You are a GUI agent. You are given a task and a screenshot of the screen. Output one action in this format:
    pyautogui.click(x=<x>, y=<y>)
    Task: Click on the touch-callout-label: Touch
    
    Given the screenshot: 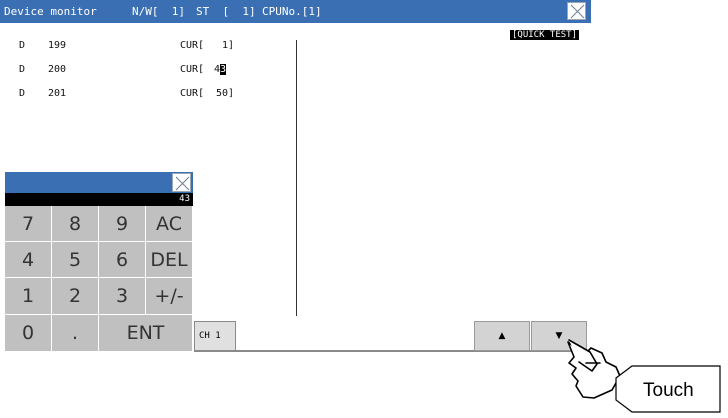 What is the action you would take?
    pyautogui.click(x=668, y=390)
    